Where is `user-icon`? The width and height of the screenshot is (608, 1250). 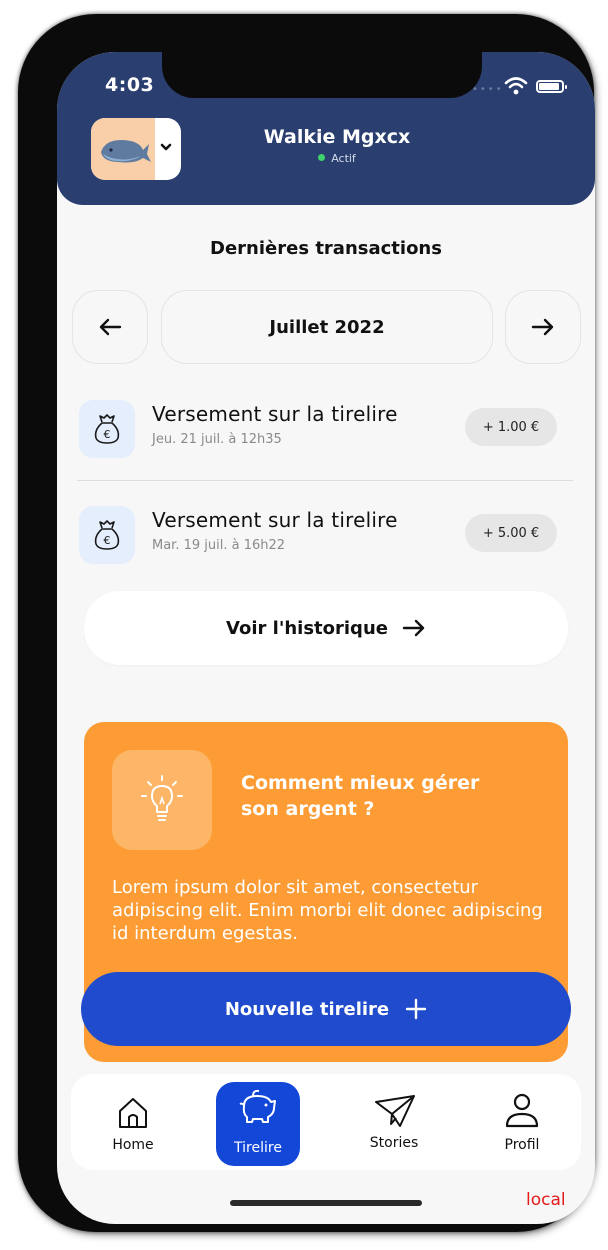 user-icon is located at coordinates (522, 1110).